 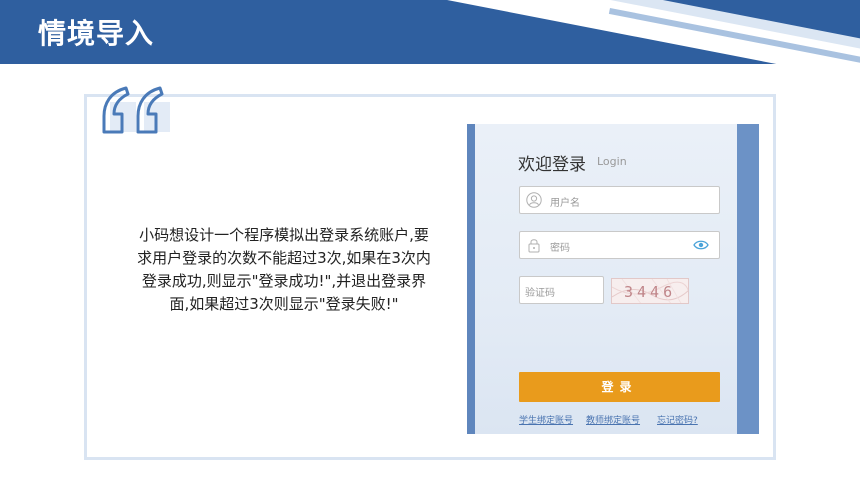 I want to click on login-subtitle: Login, so click(x=612, y=161).